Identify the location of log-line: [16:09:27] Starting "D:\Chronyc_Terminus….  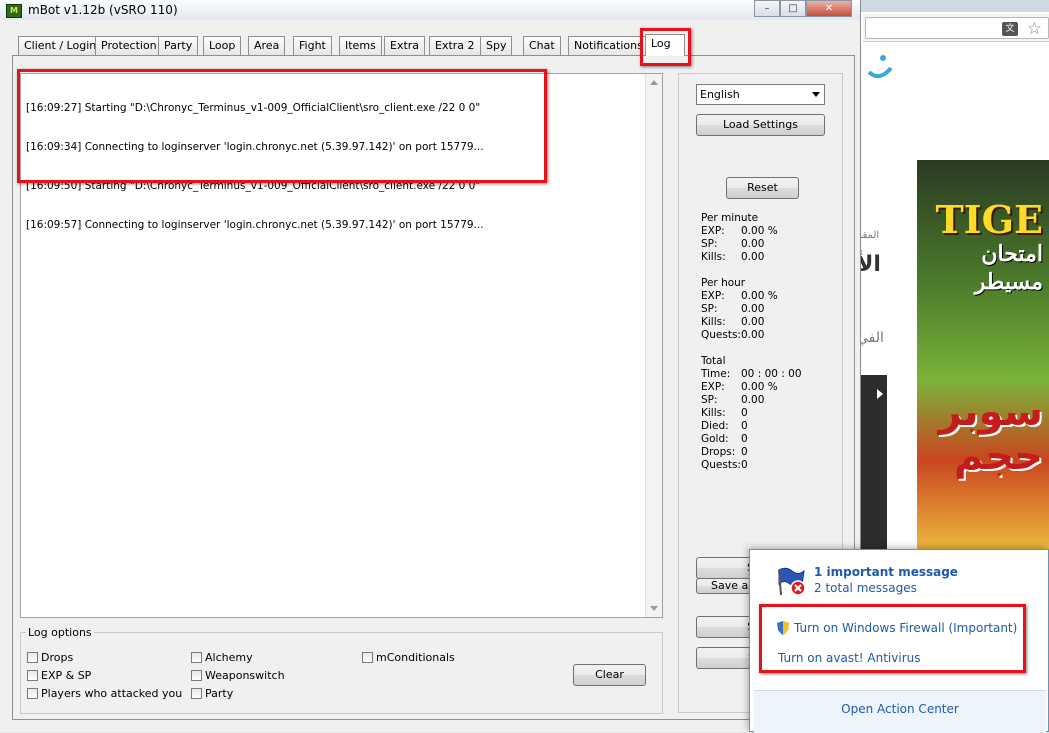
(253, 108).